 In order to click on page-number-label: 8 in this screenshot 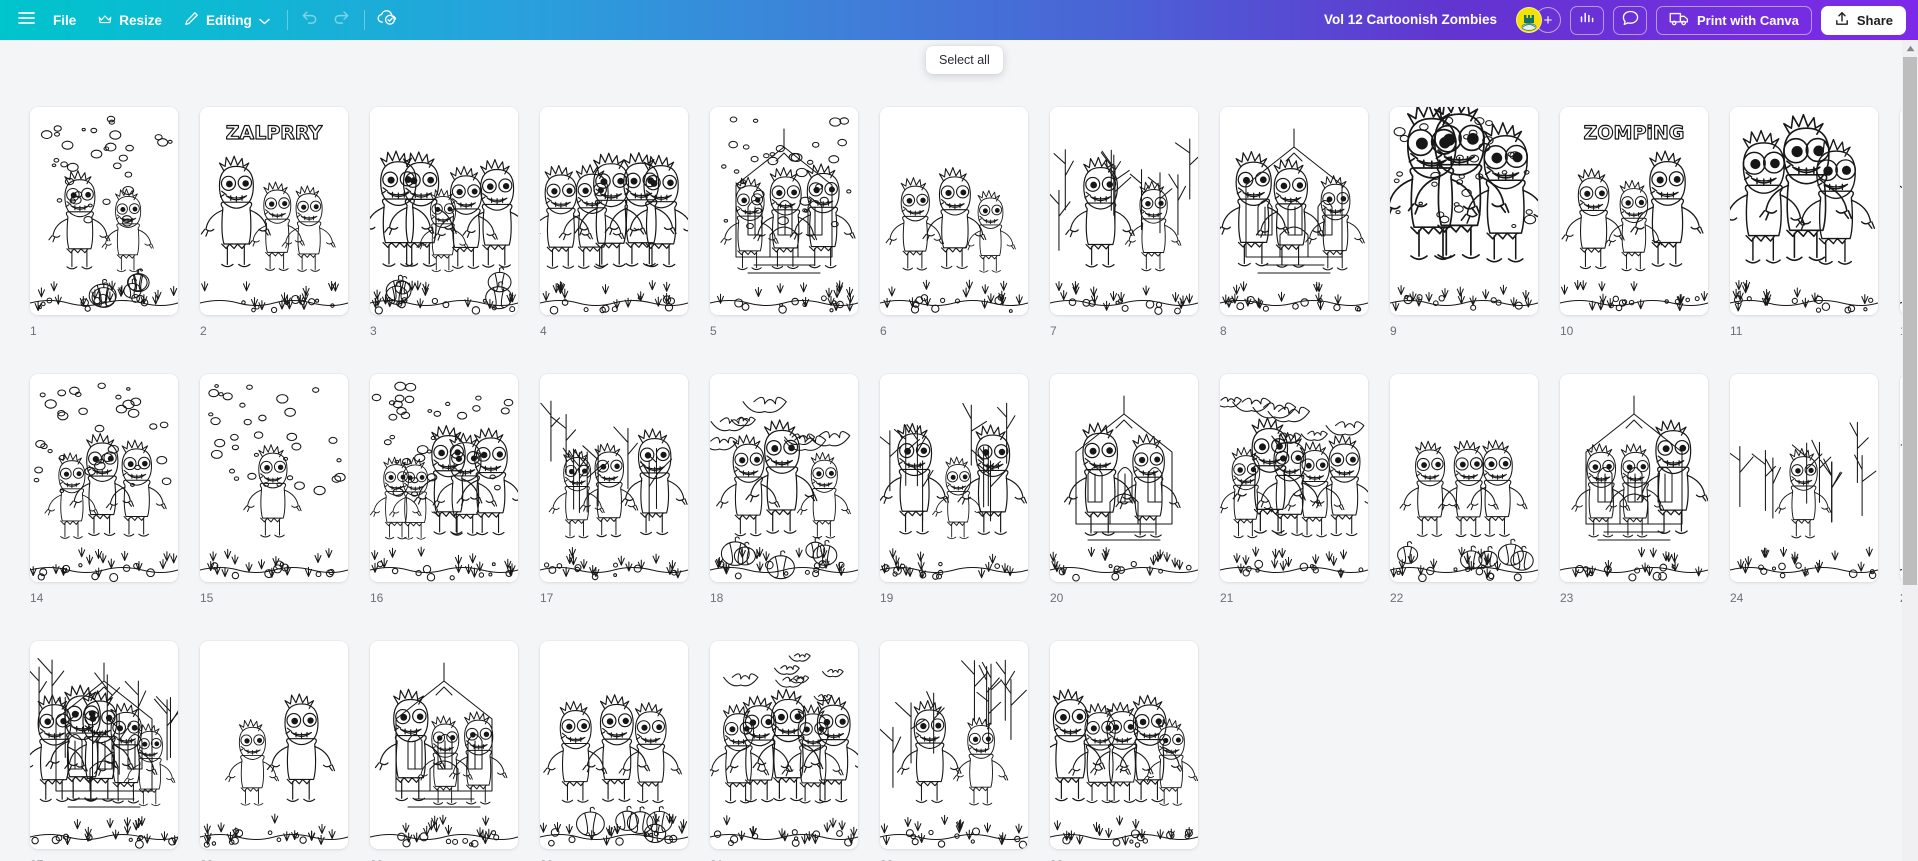, I will do `click(1223, 331)`.